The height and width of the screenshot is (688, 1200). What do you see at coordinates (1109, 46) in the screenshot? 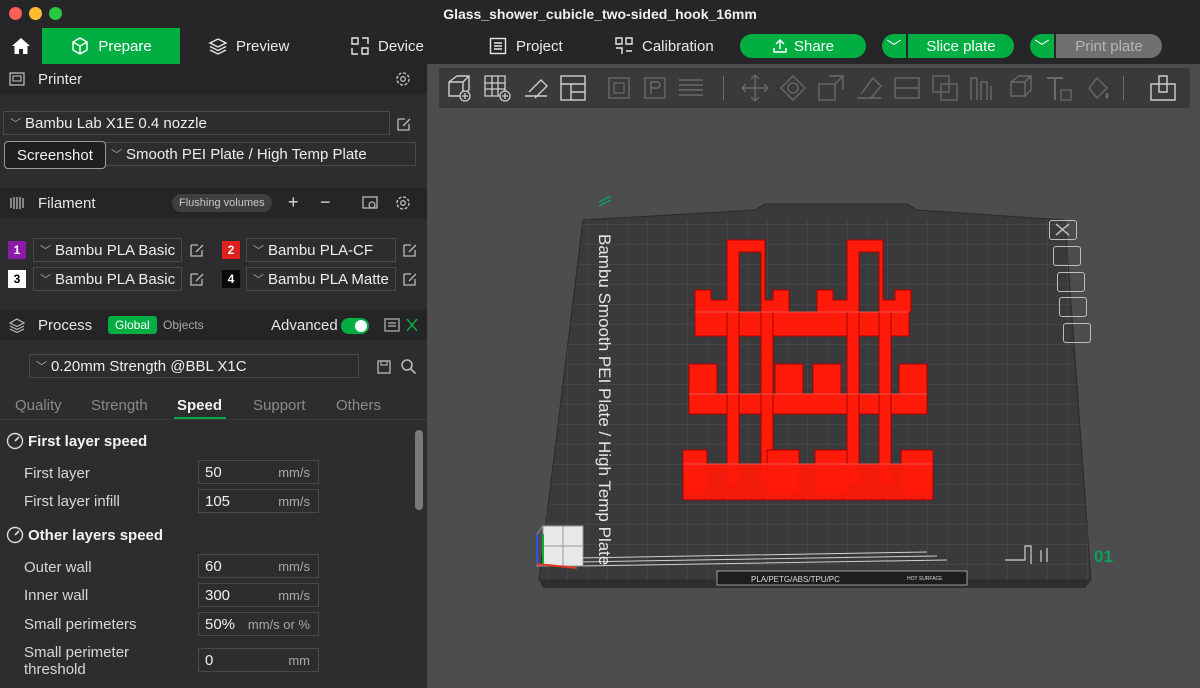
I see `print-plate-button: Print plate` at bounding box center [1109, 46].